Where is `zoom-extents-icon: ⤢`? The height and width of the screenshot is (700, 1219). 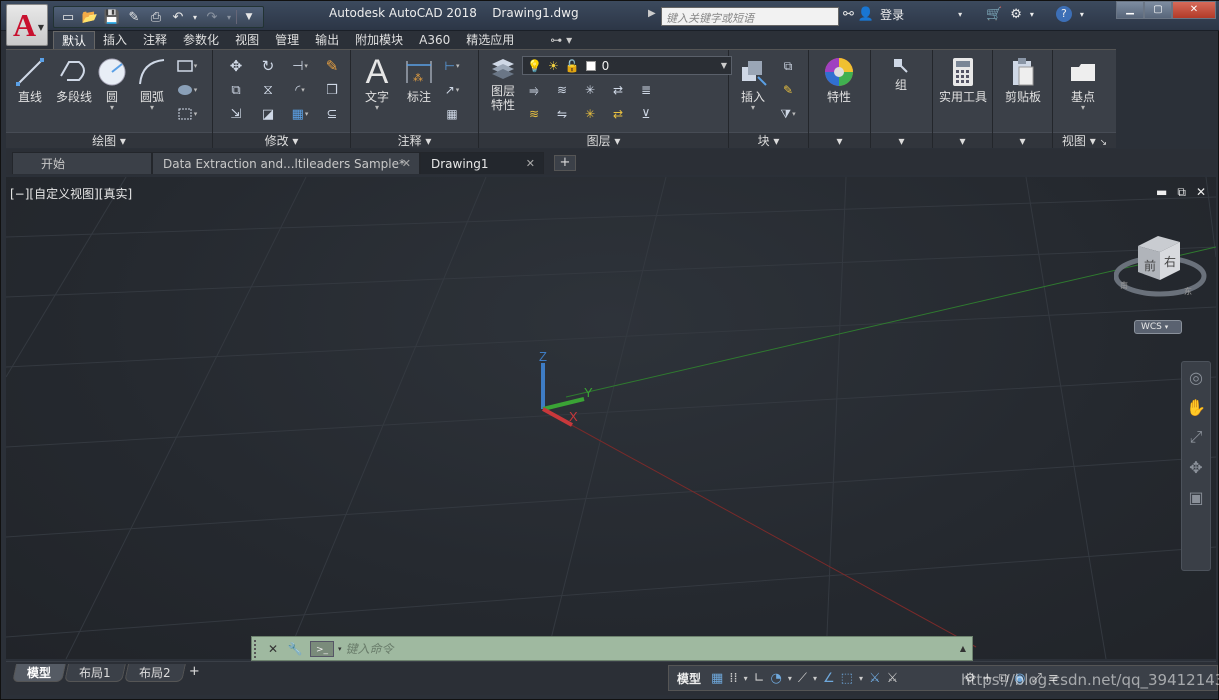 zoom-extents-icon: ⤢ is located at coordinates (1196, 437).